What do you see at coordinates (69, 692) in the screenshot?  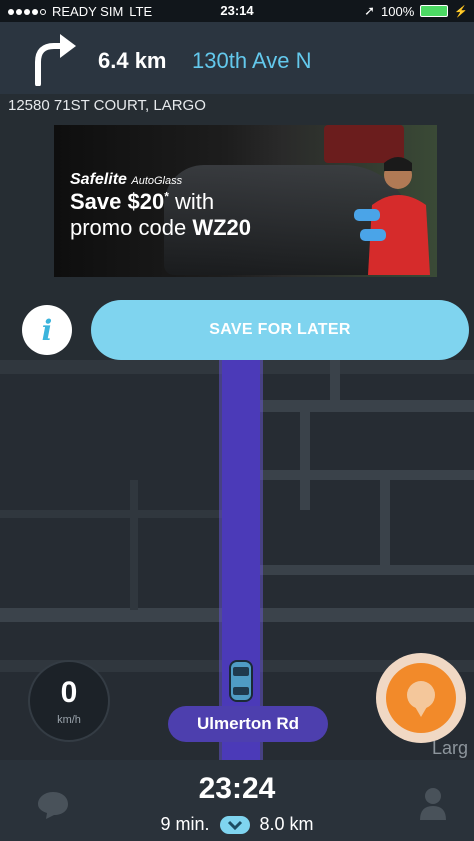 I see `speed-value: 0` at bounding box center [69, 692].